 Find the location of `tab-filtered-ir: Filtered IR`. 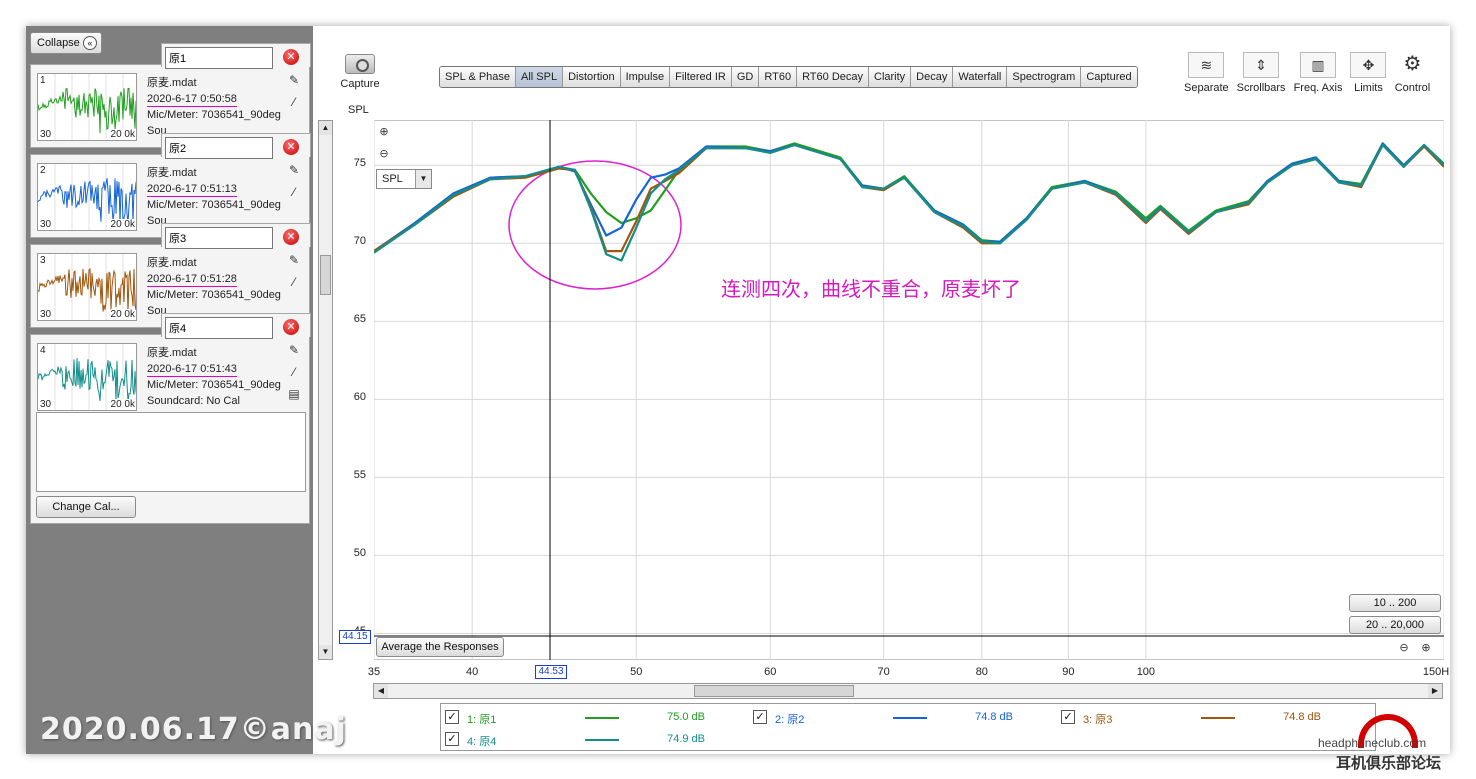

tab-filtered-ir: Filtered IR is located at coordinates (701, 77).